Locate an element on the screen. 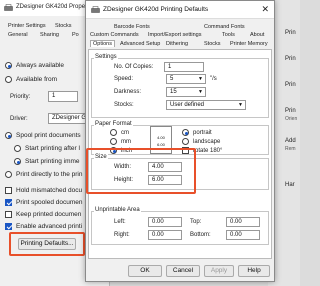  close-icon: ✕ is located at coordinates (265, 9).